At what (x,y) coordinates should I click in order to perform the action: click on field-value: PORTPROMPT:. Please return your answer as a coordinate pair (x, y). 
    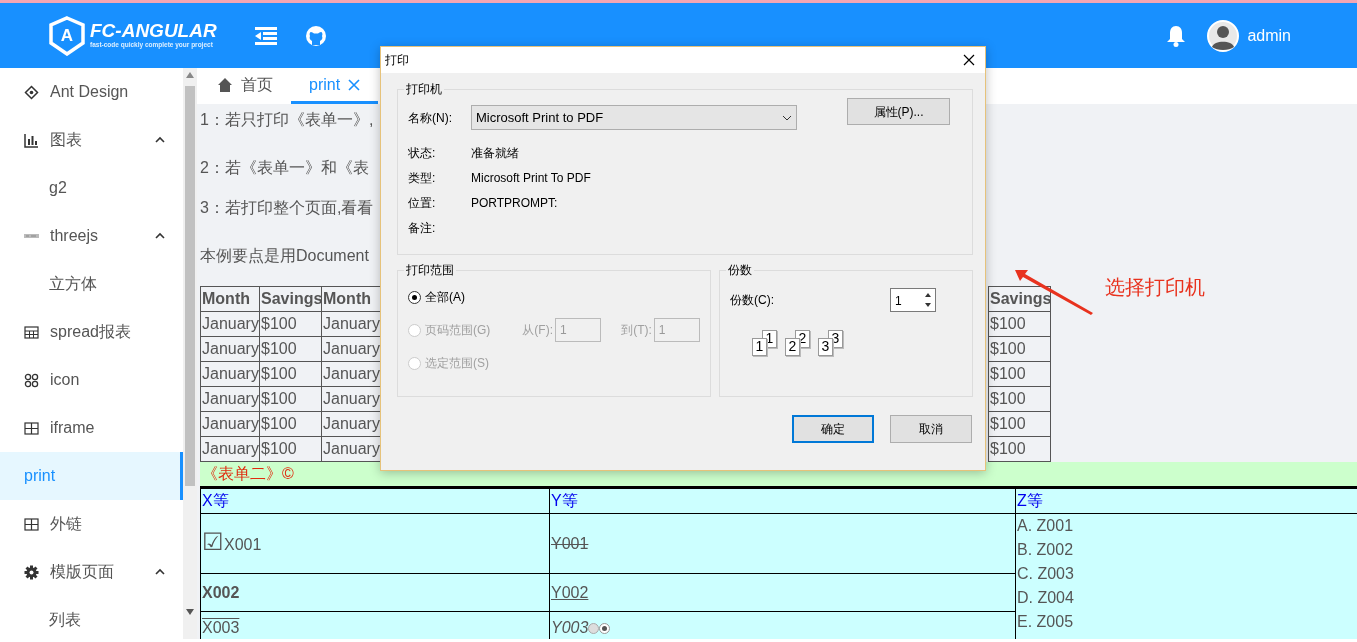
    Looking at the image, I should click on (514, 203).